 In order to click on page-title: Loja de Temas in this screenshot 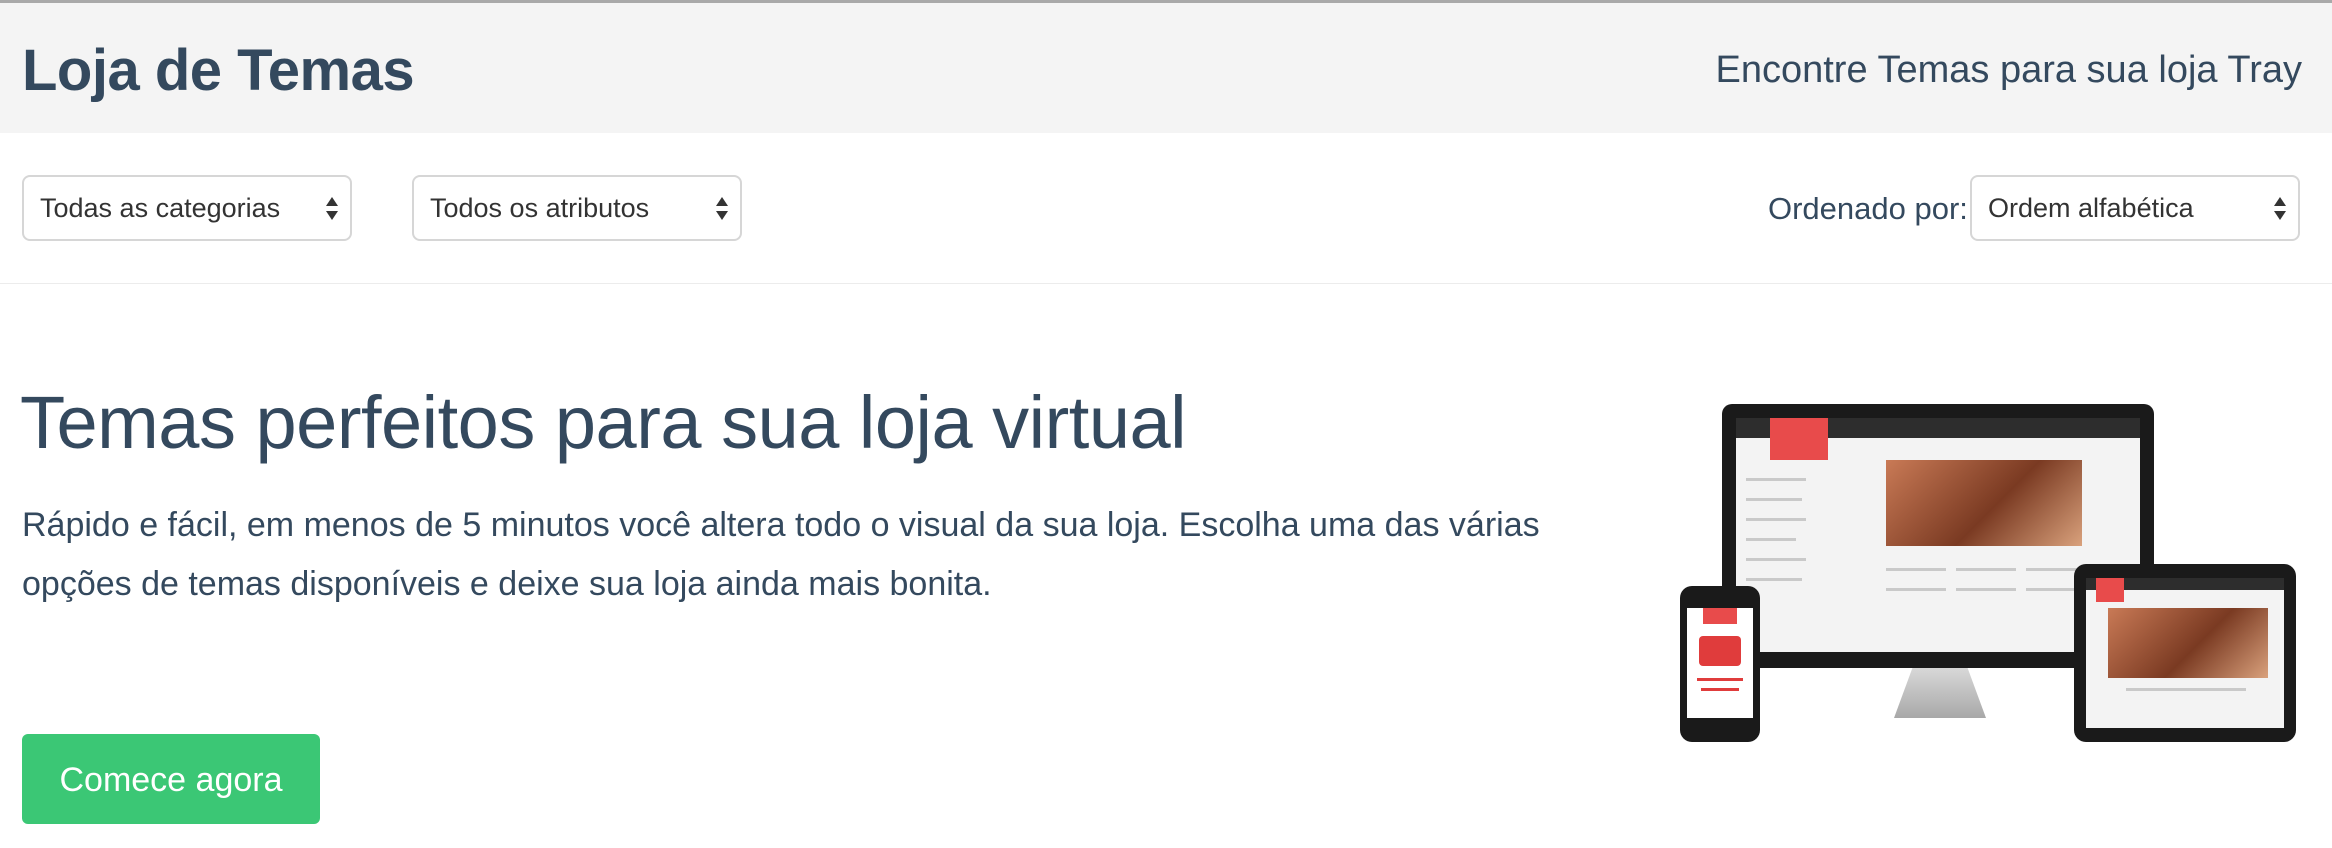, I will do `click(218, 70)`.